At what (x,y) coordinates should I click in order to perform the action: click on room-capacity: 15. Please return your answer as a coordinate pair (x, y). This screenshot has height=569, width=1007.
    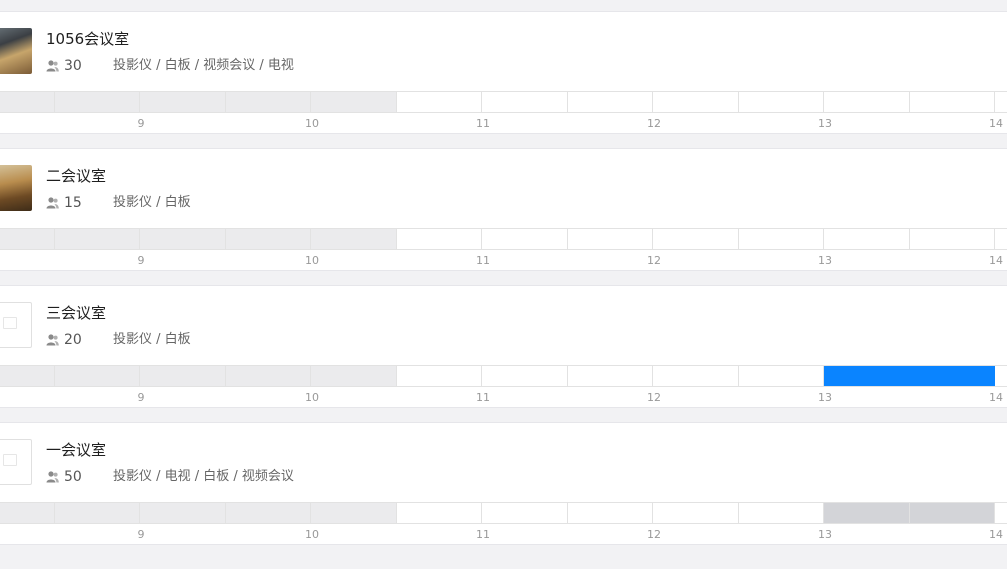
    Looking at the image, I should click on (73, 203).